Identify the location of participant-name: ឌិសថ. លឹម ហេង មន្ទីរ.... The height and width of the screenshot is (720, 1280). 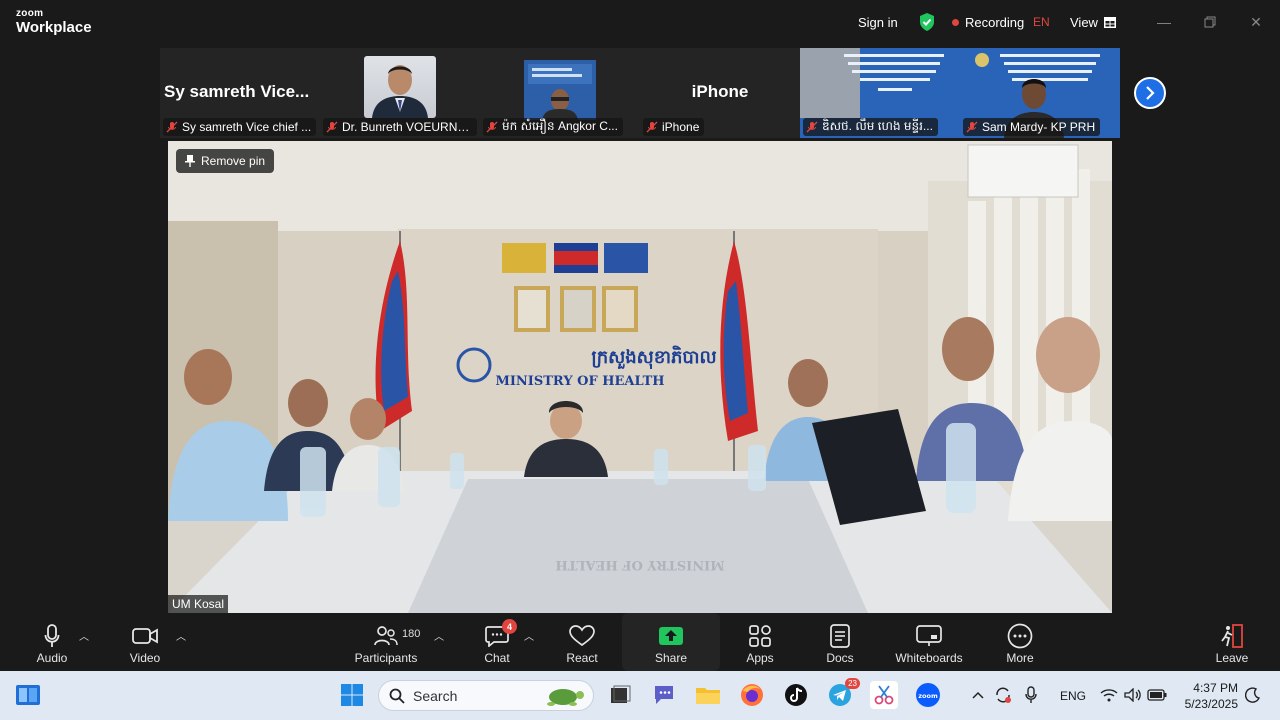
(877, 126).